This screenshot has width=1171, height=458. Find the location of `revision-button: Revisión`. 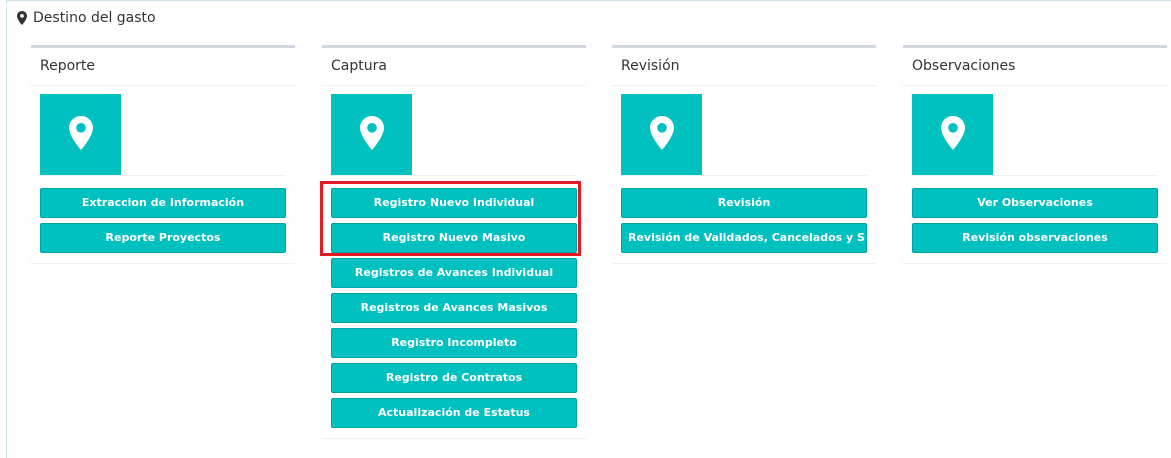

revision-button: Revisión is located at coordinates (744, 203).